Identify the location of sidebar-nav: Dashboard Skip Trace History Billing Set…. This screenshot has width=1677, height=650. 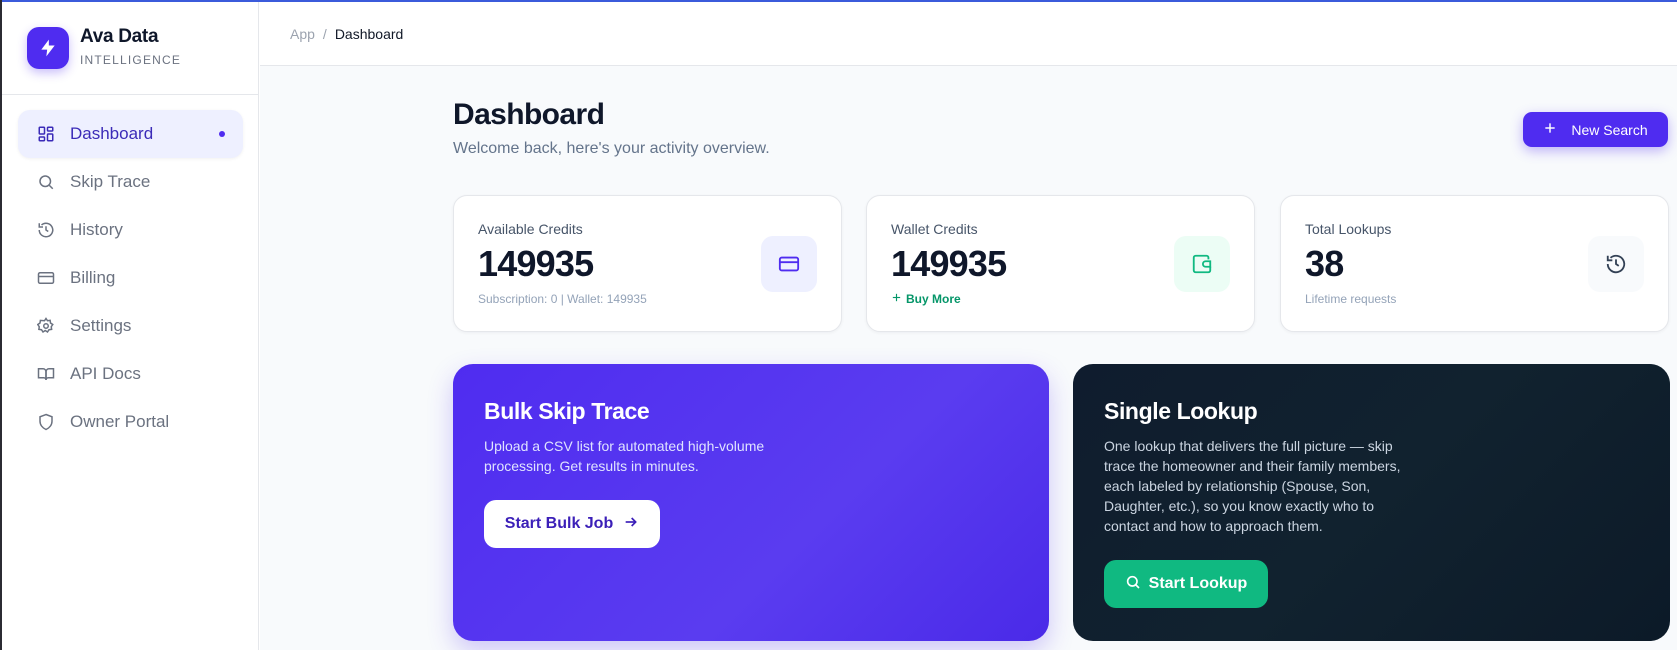
(130, 278).